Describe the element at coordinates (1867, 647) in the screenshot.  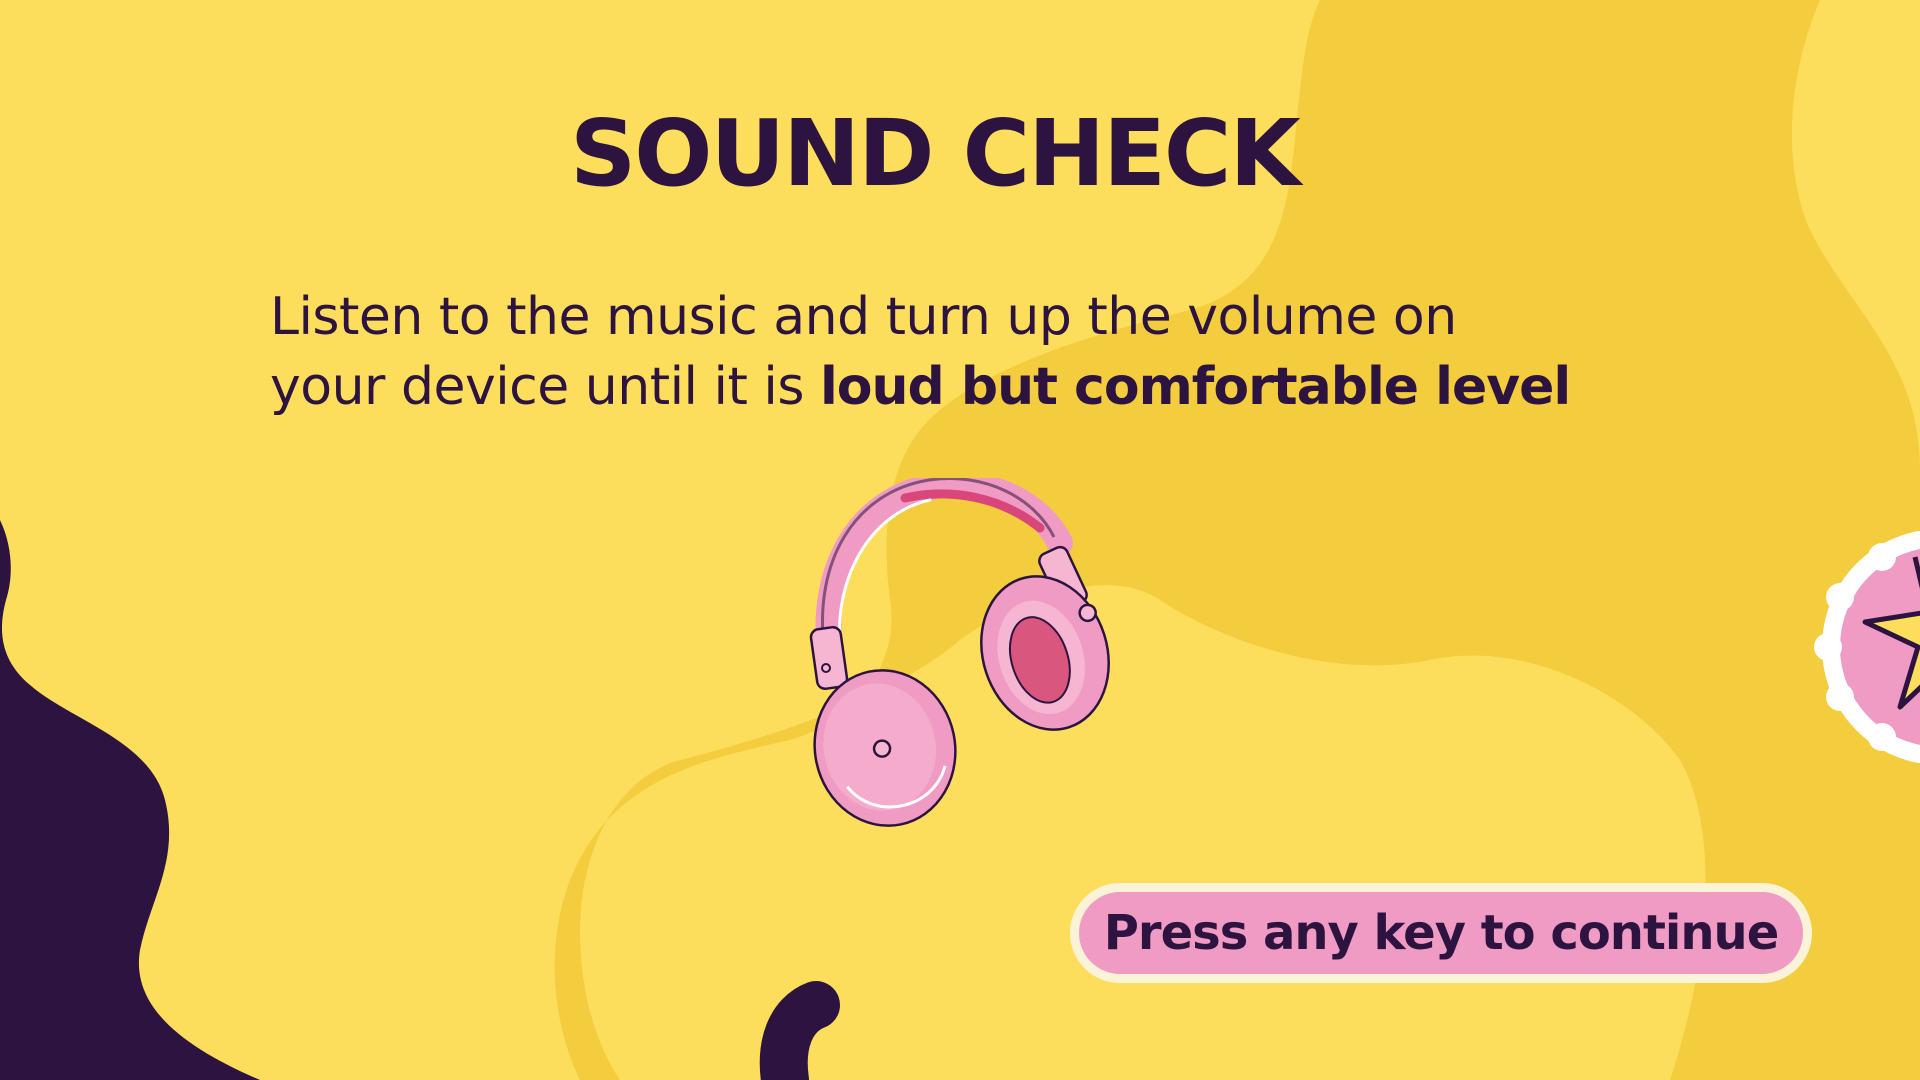
I see `star-badge-icon` at that location.